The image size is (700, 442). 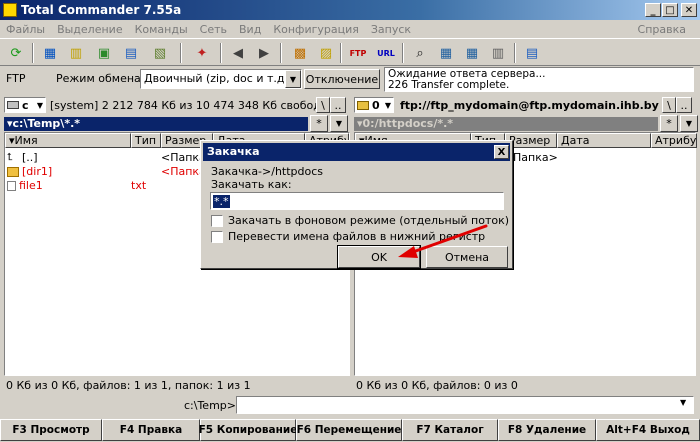 I want to click on menu-network: Сеть, so click(x=213, y=29).